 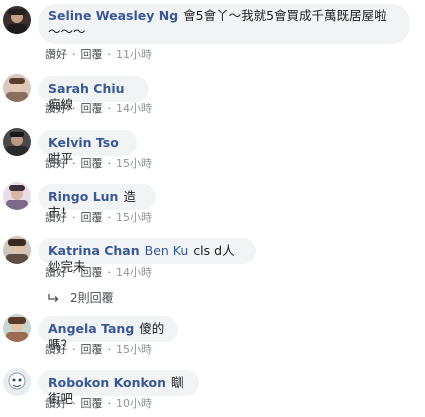 What do you see at coordinates (86, 88) in the screenshot?
I see `comment-author-link: Sarah Chiu` at bounding box center [86, 88].